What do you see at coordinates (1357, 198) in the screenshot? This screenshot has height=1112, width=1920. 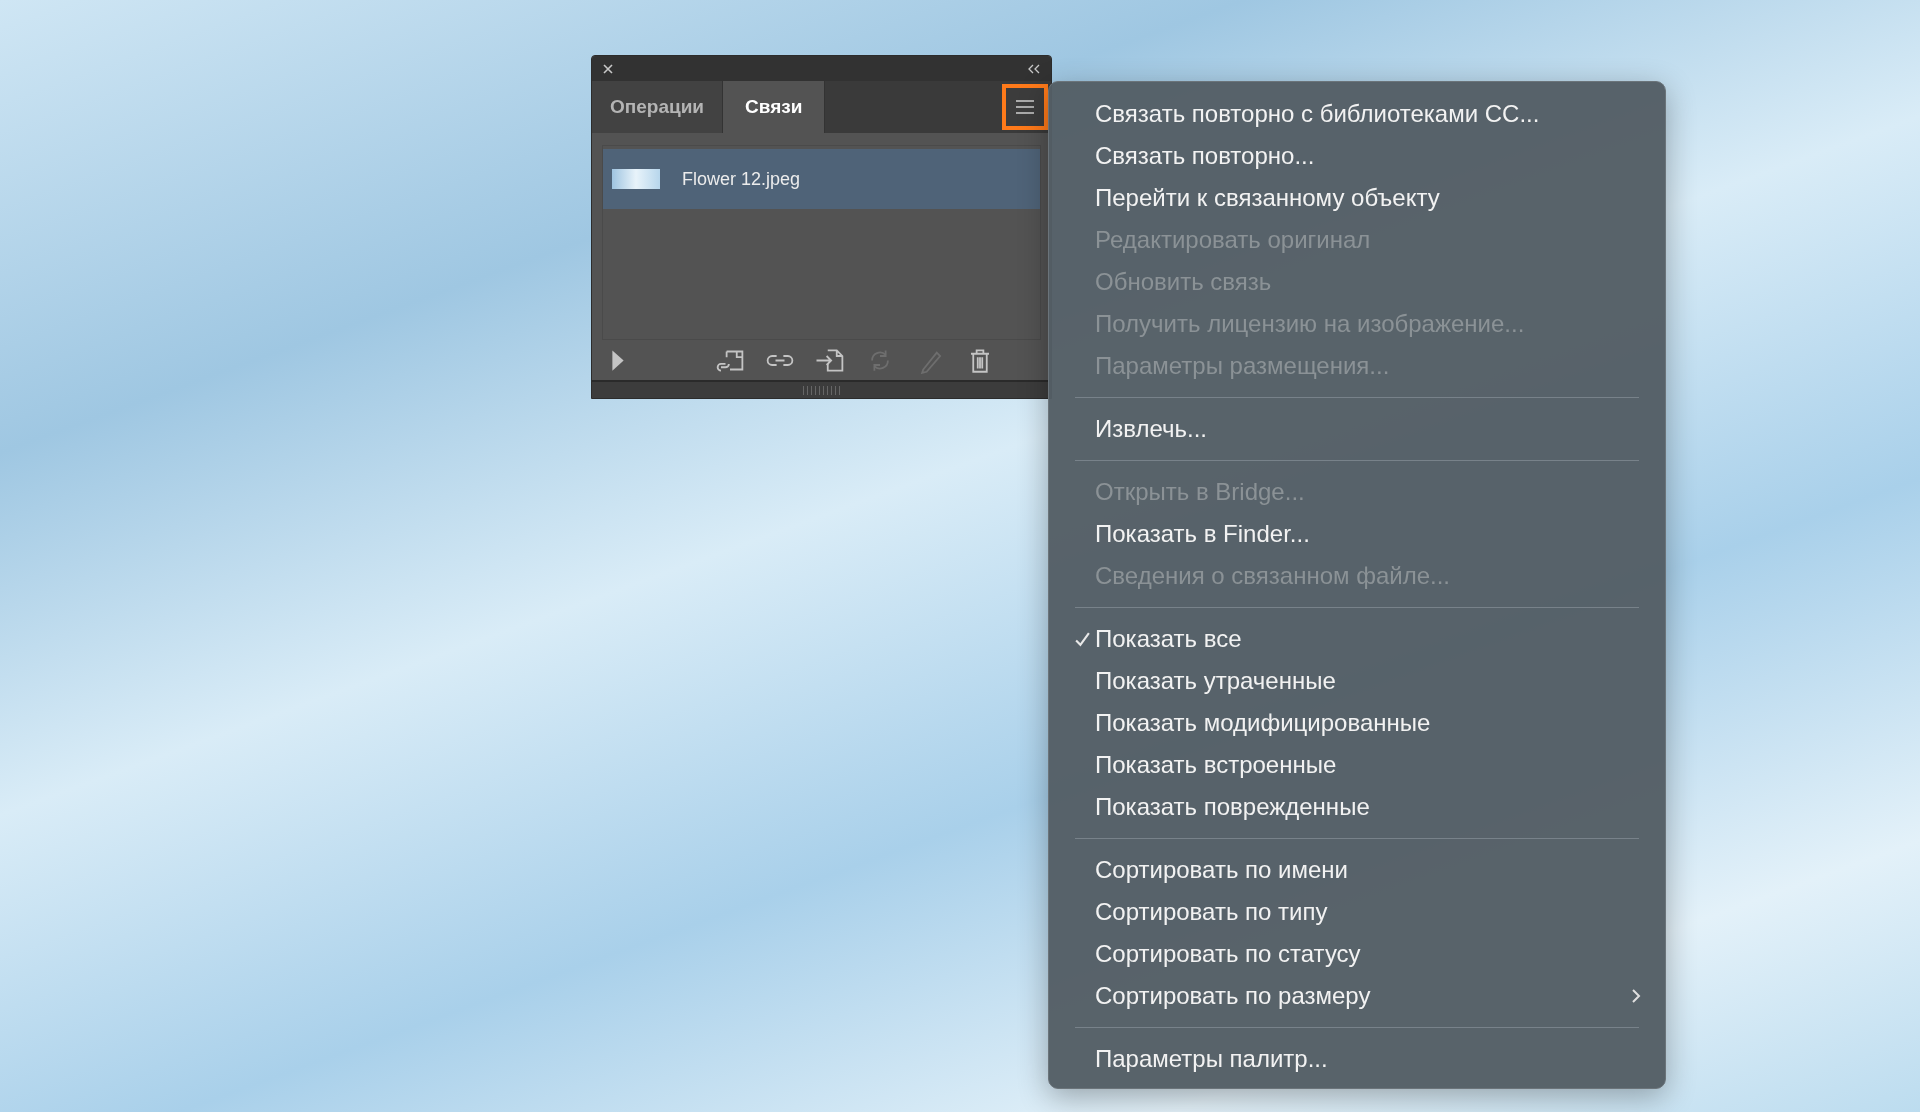 I see `menu-item: Перейти к связанному объекту` at bounding box center [1357, 198].